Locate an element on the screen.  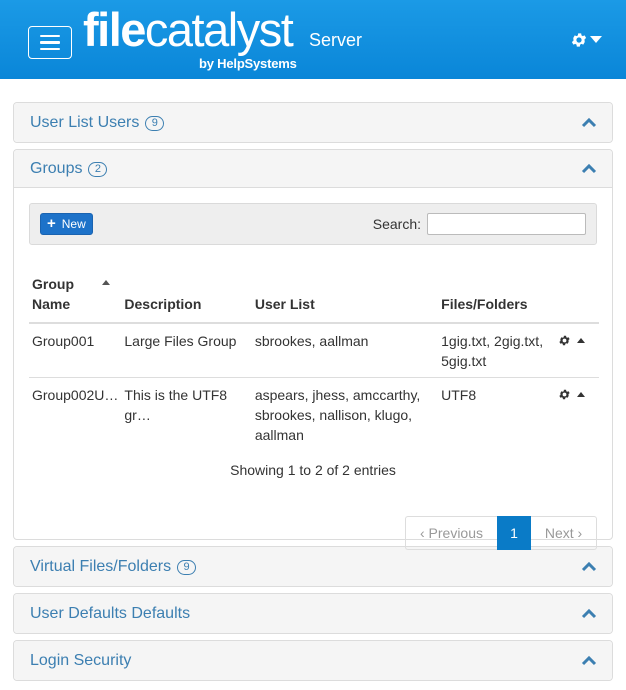
pagination: ‹ Previous 1 Next › is located at coordinates (501, 533).